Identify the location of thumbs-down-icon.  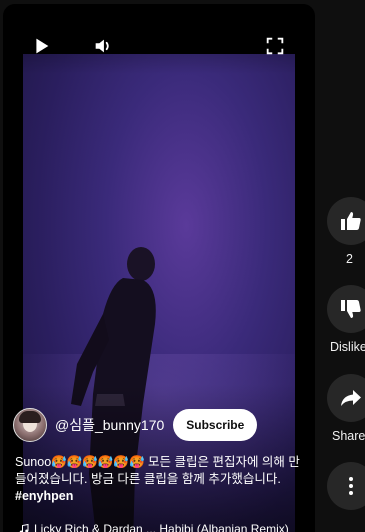
(351, 309).